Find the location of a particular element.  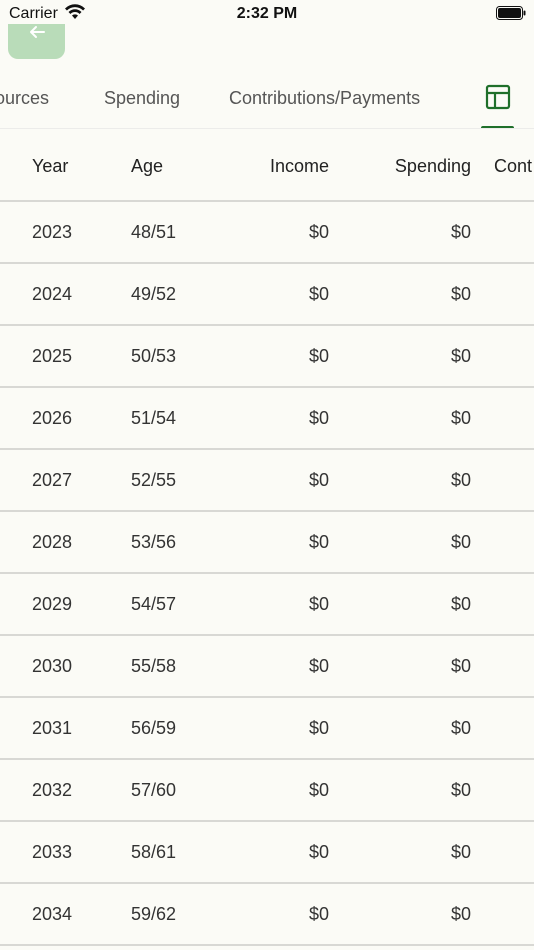

table-row: 2030 55/58 $0 $0 is located at coordinates (267, 667).